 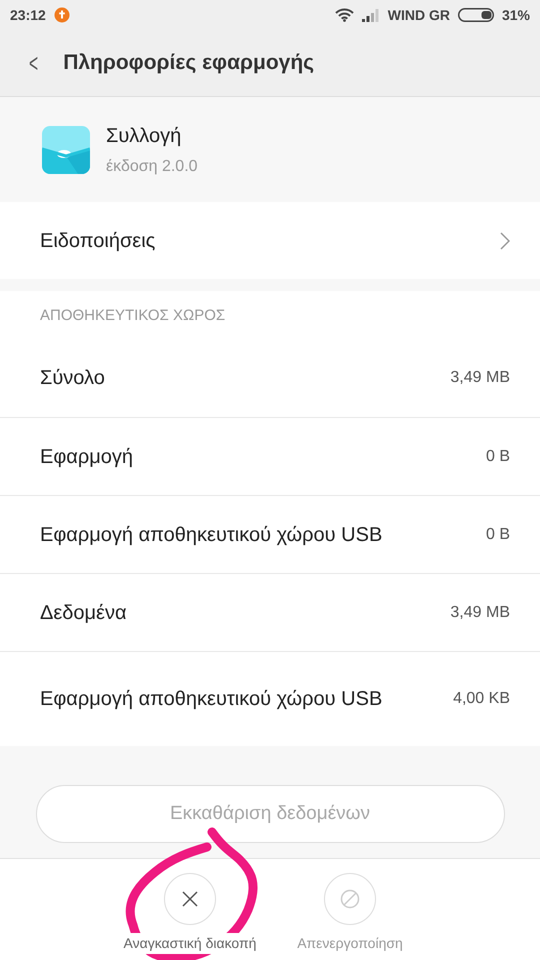 I want to click on row-label: Εφαρμογή, so click(x=87, y=457).